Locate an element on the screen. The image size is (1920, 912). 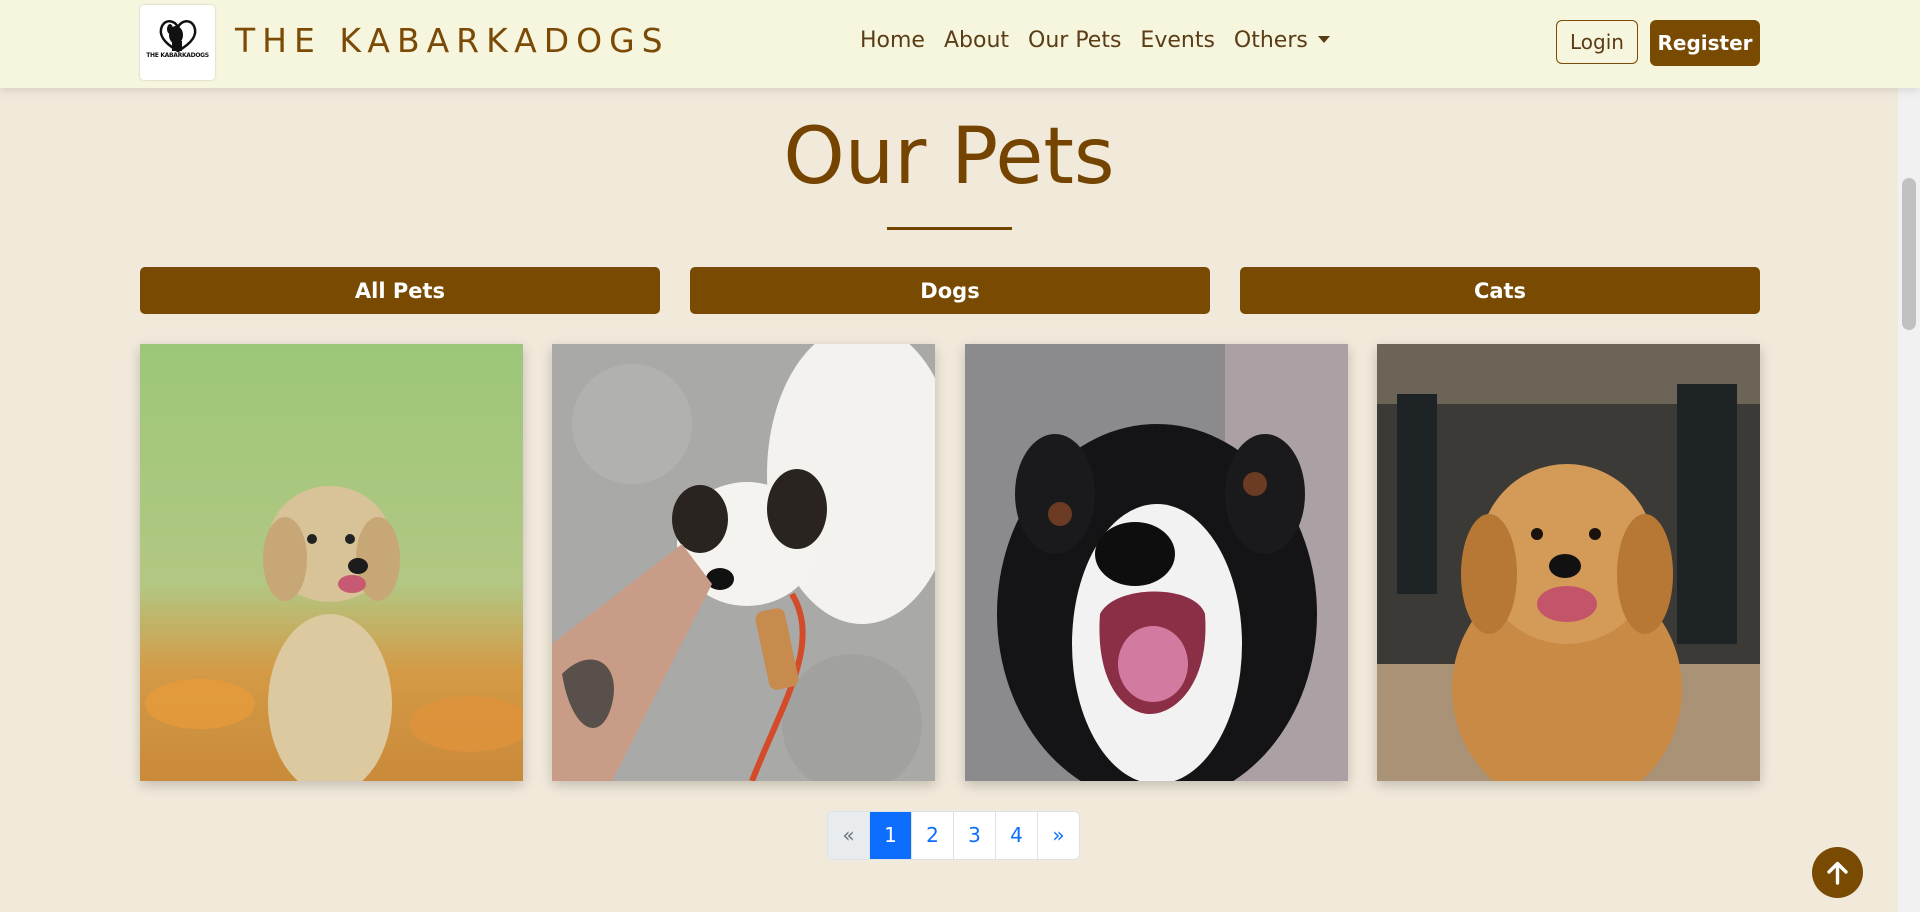
arrow-up-icon is located at coordinates (1837, 873).